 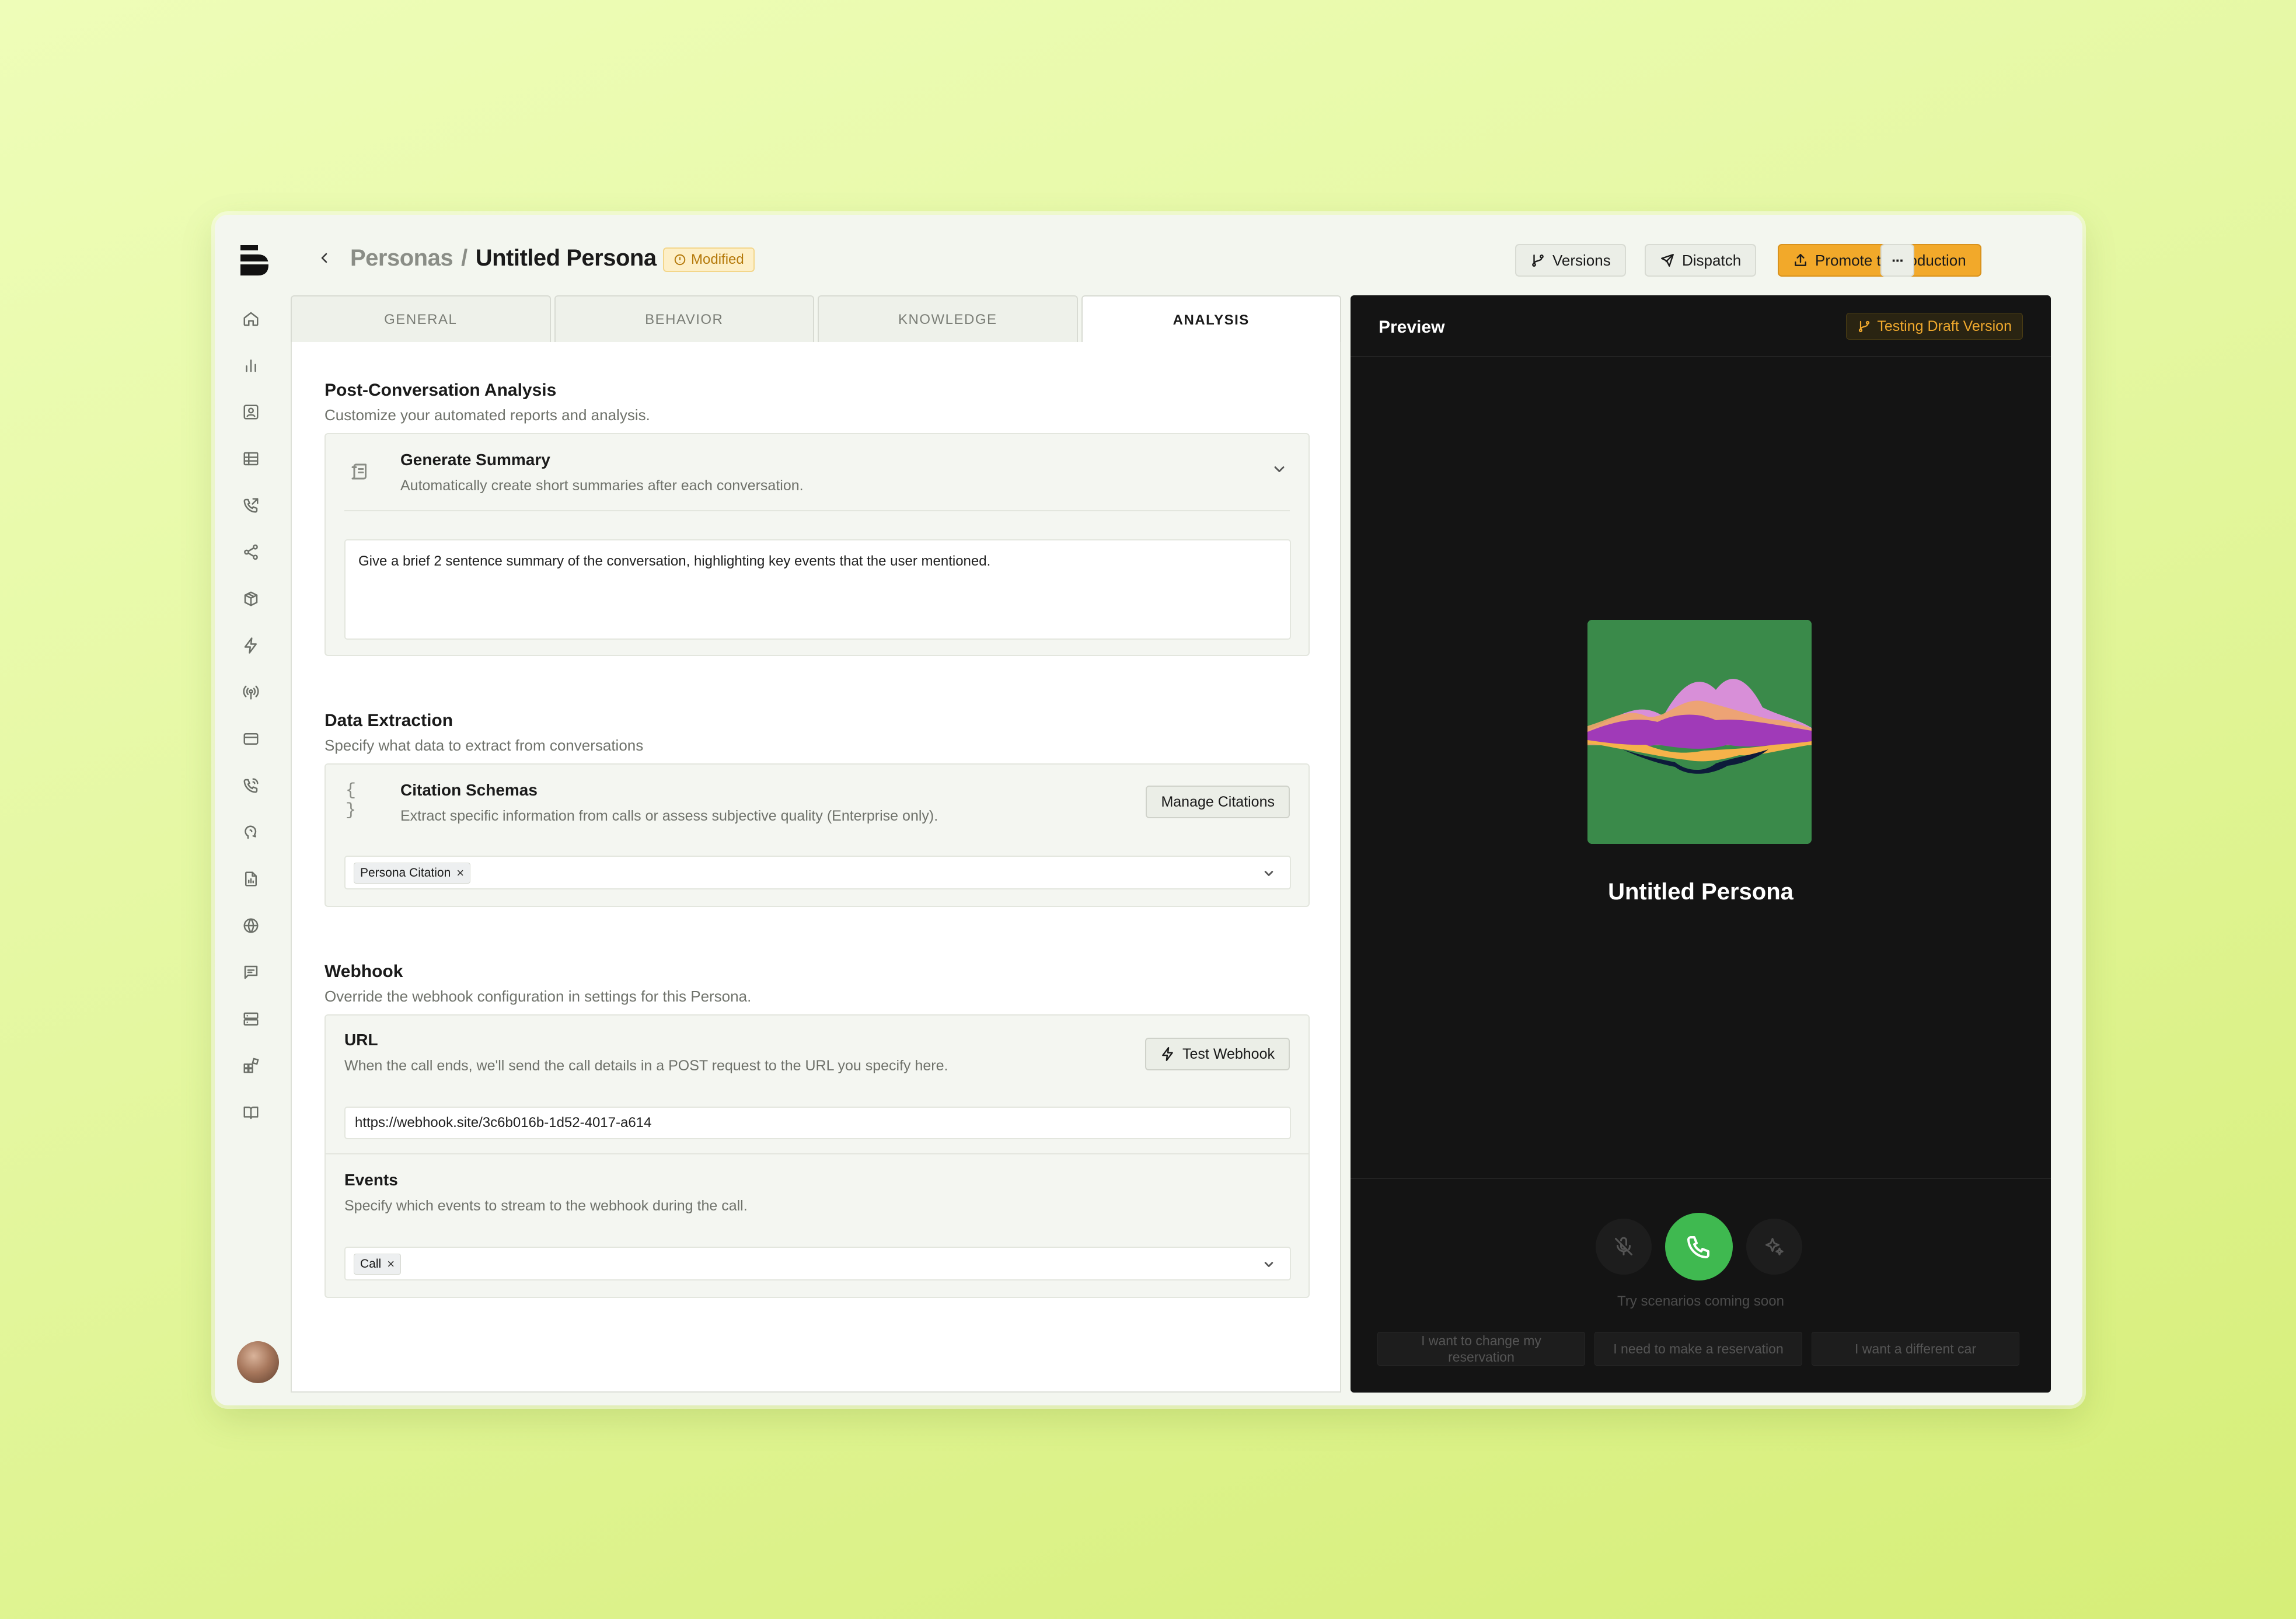 I want to click on section-title-analysis: Post-Conversation Analysis, so click(x=440, y=390).